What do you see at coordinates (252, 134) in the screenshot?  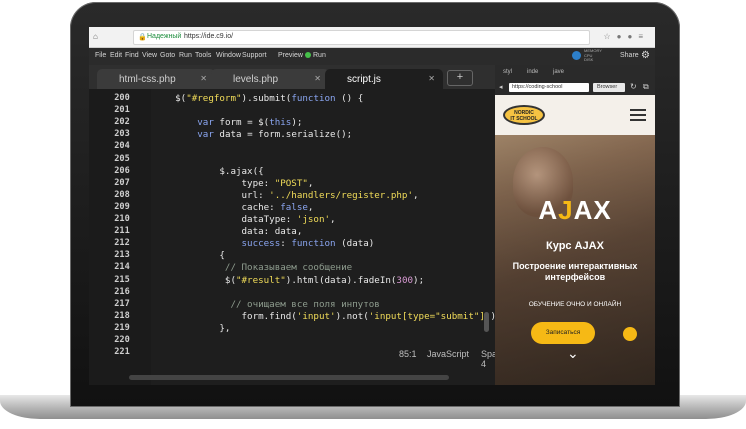 I see `code-line: var data = form.serialize();` at bounding box center [252, 134].